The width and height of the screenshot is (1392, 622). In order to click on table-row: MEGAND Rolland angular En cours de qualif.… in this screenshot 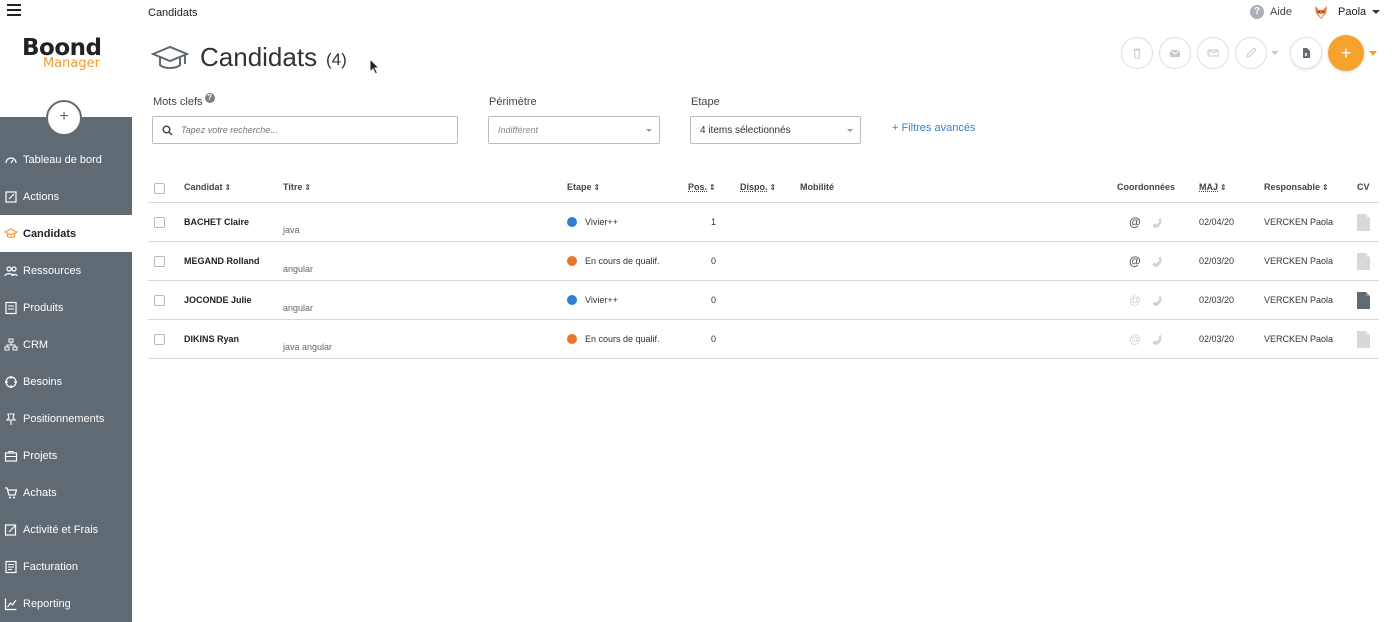, I will do `click(763, 261)`.